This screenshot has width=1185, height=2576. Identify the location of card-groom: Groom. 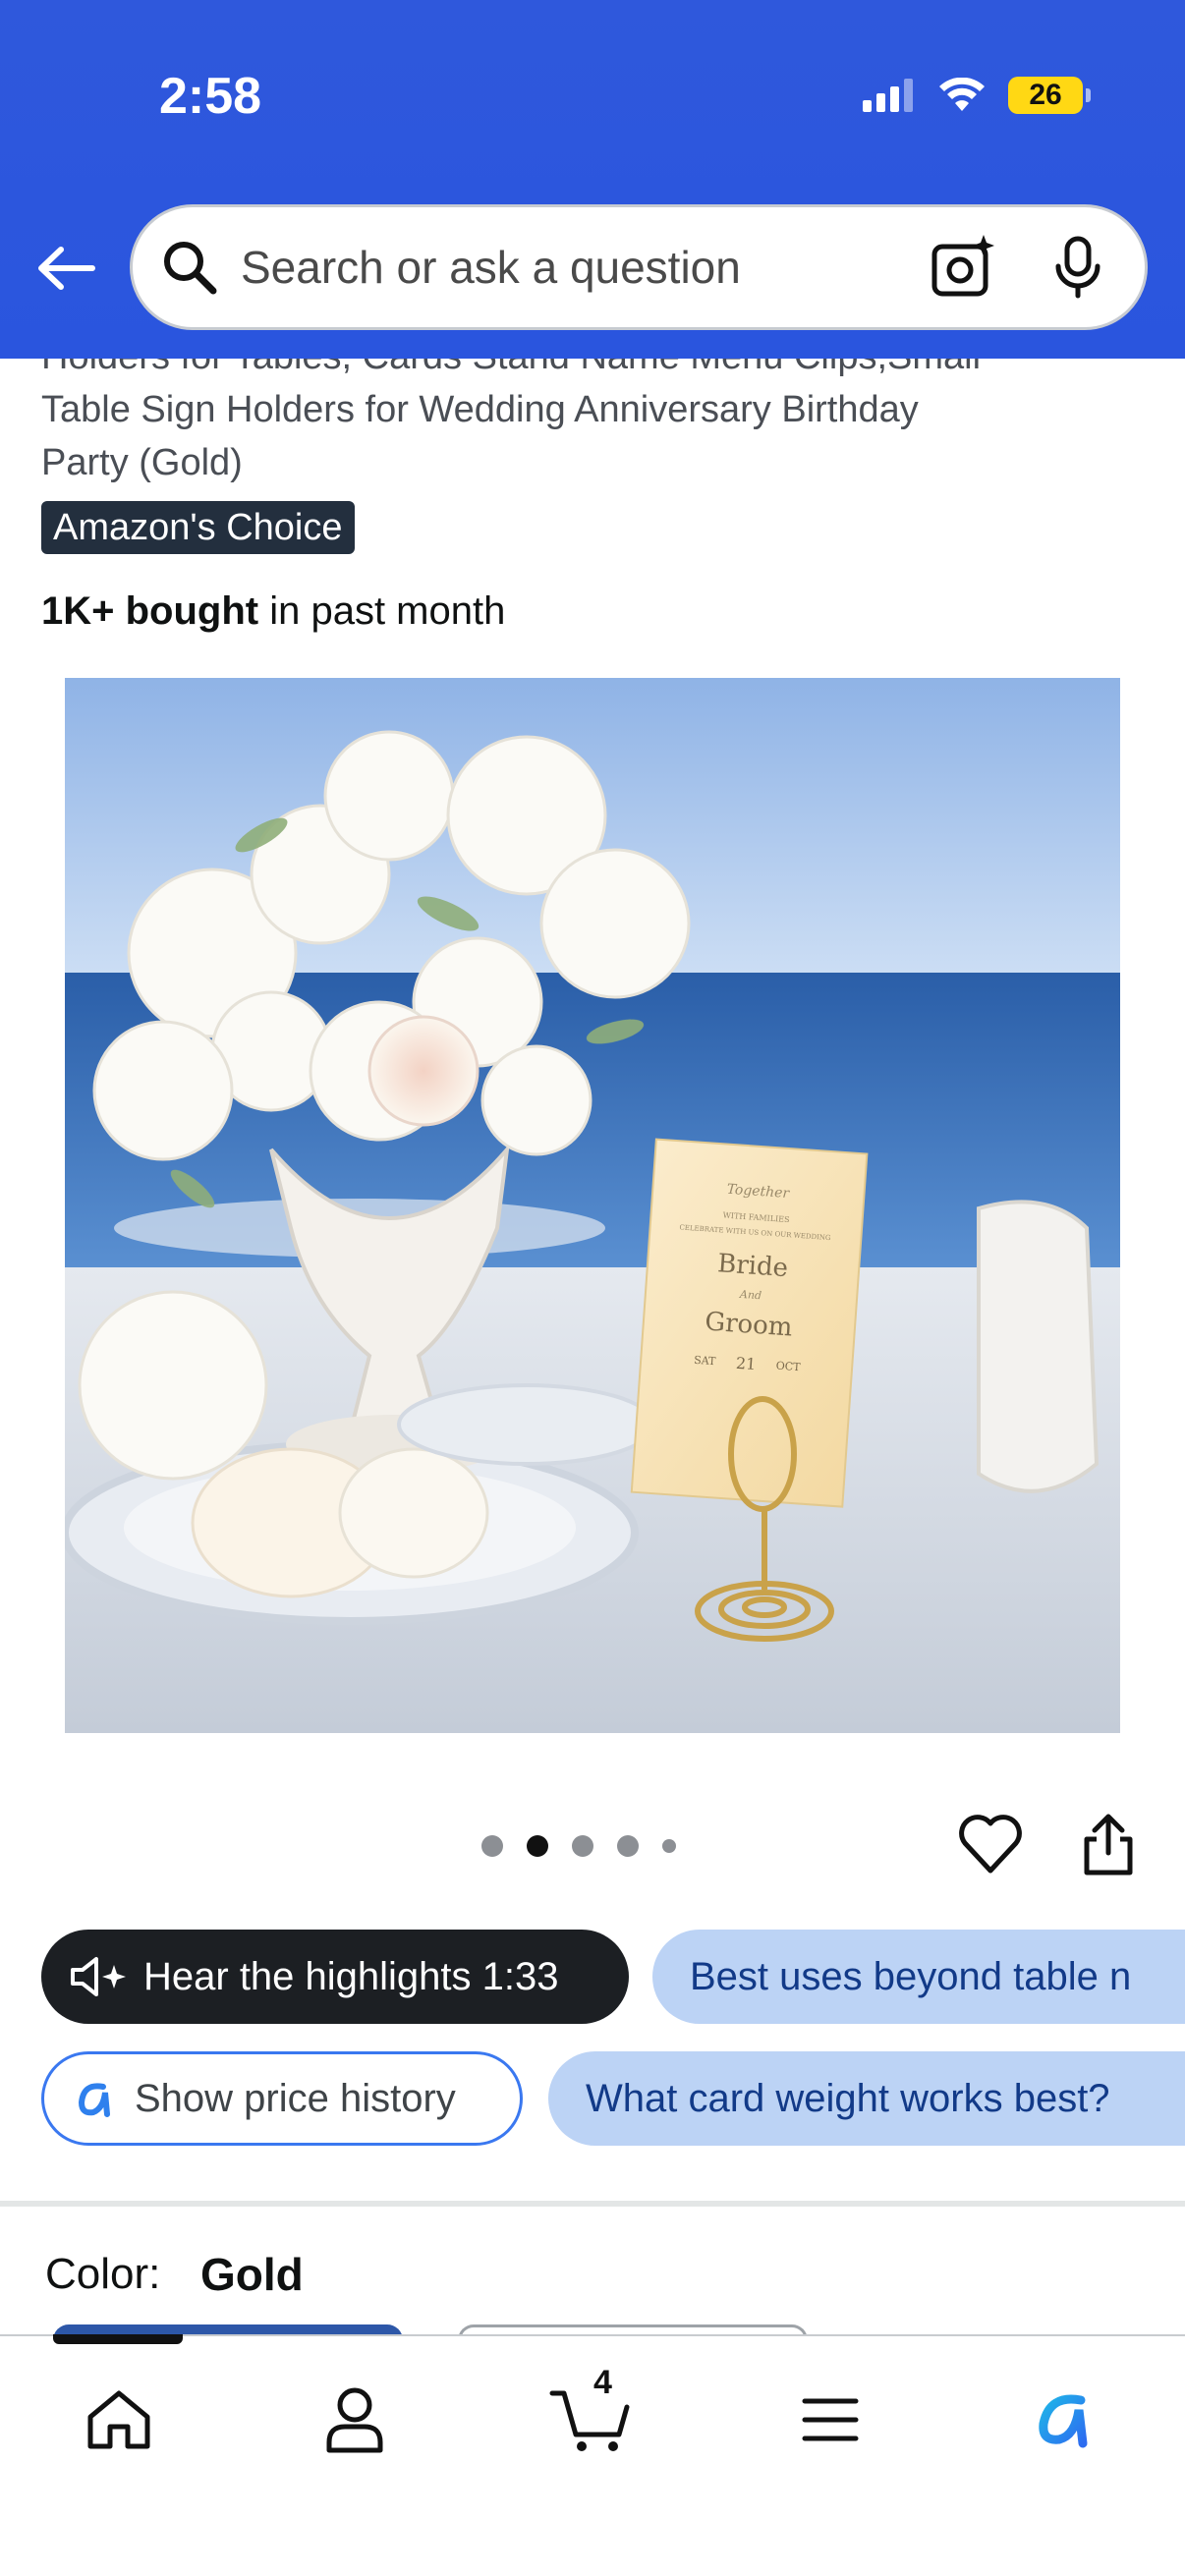
(749, 1324).